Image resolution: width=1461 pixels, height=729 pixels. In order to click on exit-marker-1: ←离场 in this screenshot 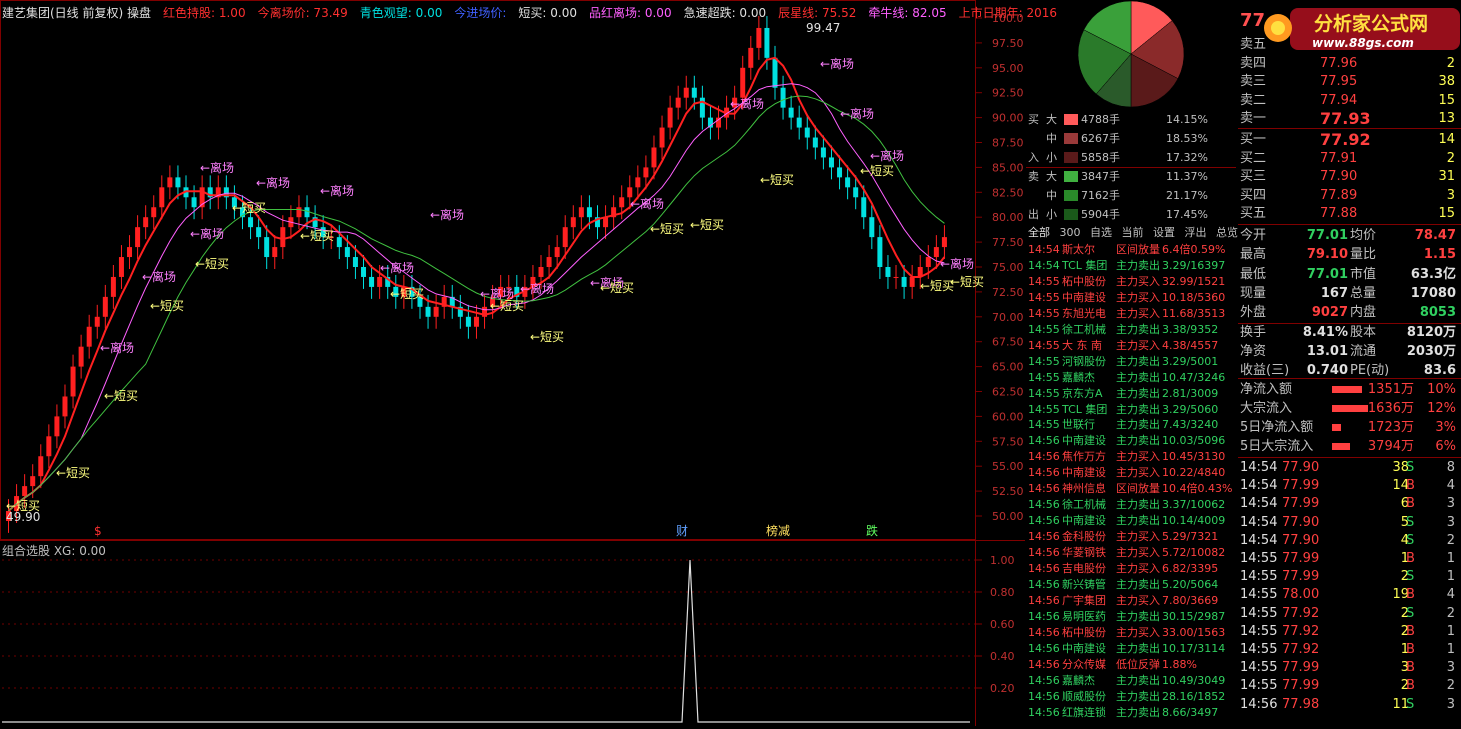, I will do `click(159, 276)`.